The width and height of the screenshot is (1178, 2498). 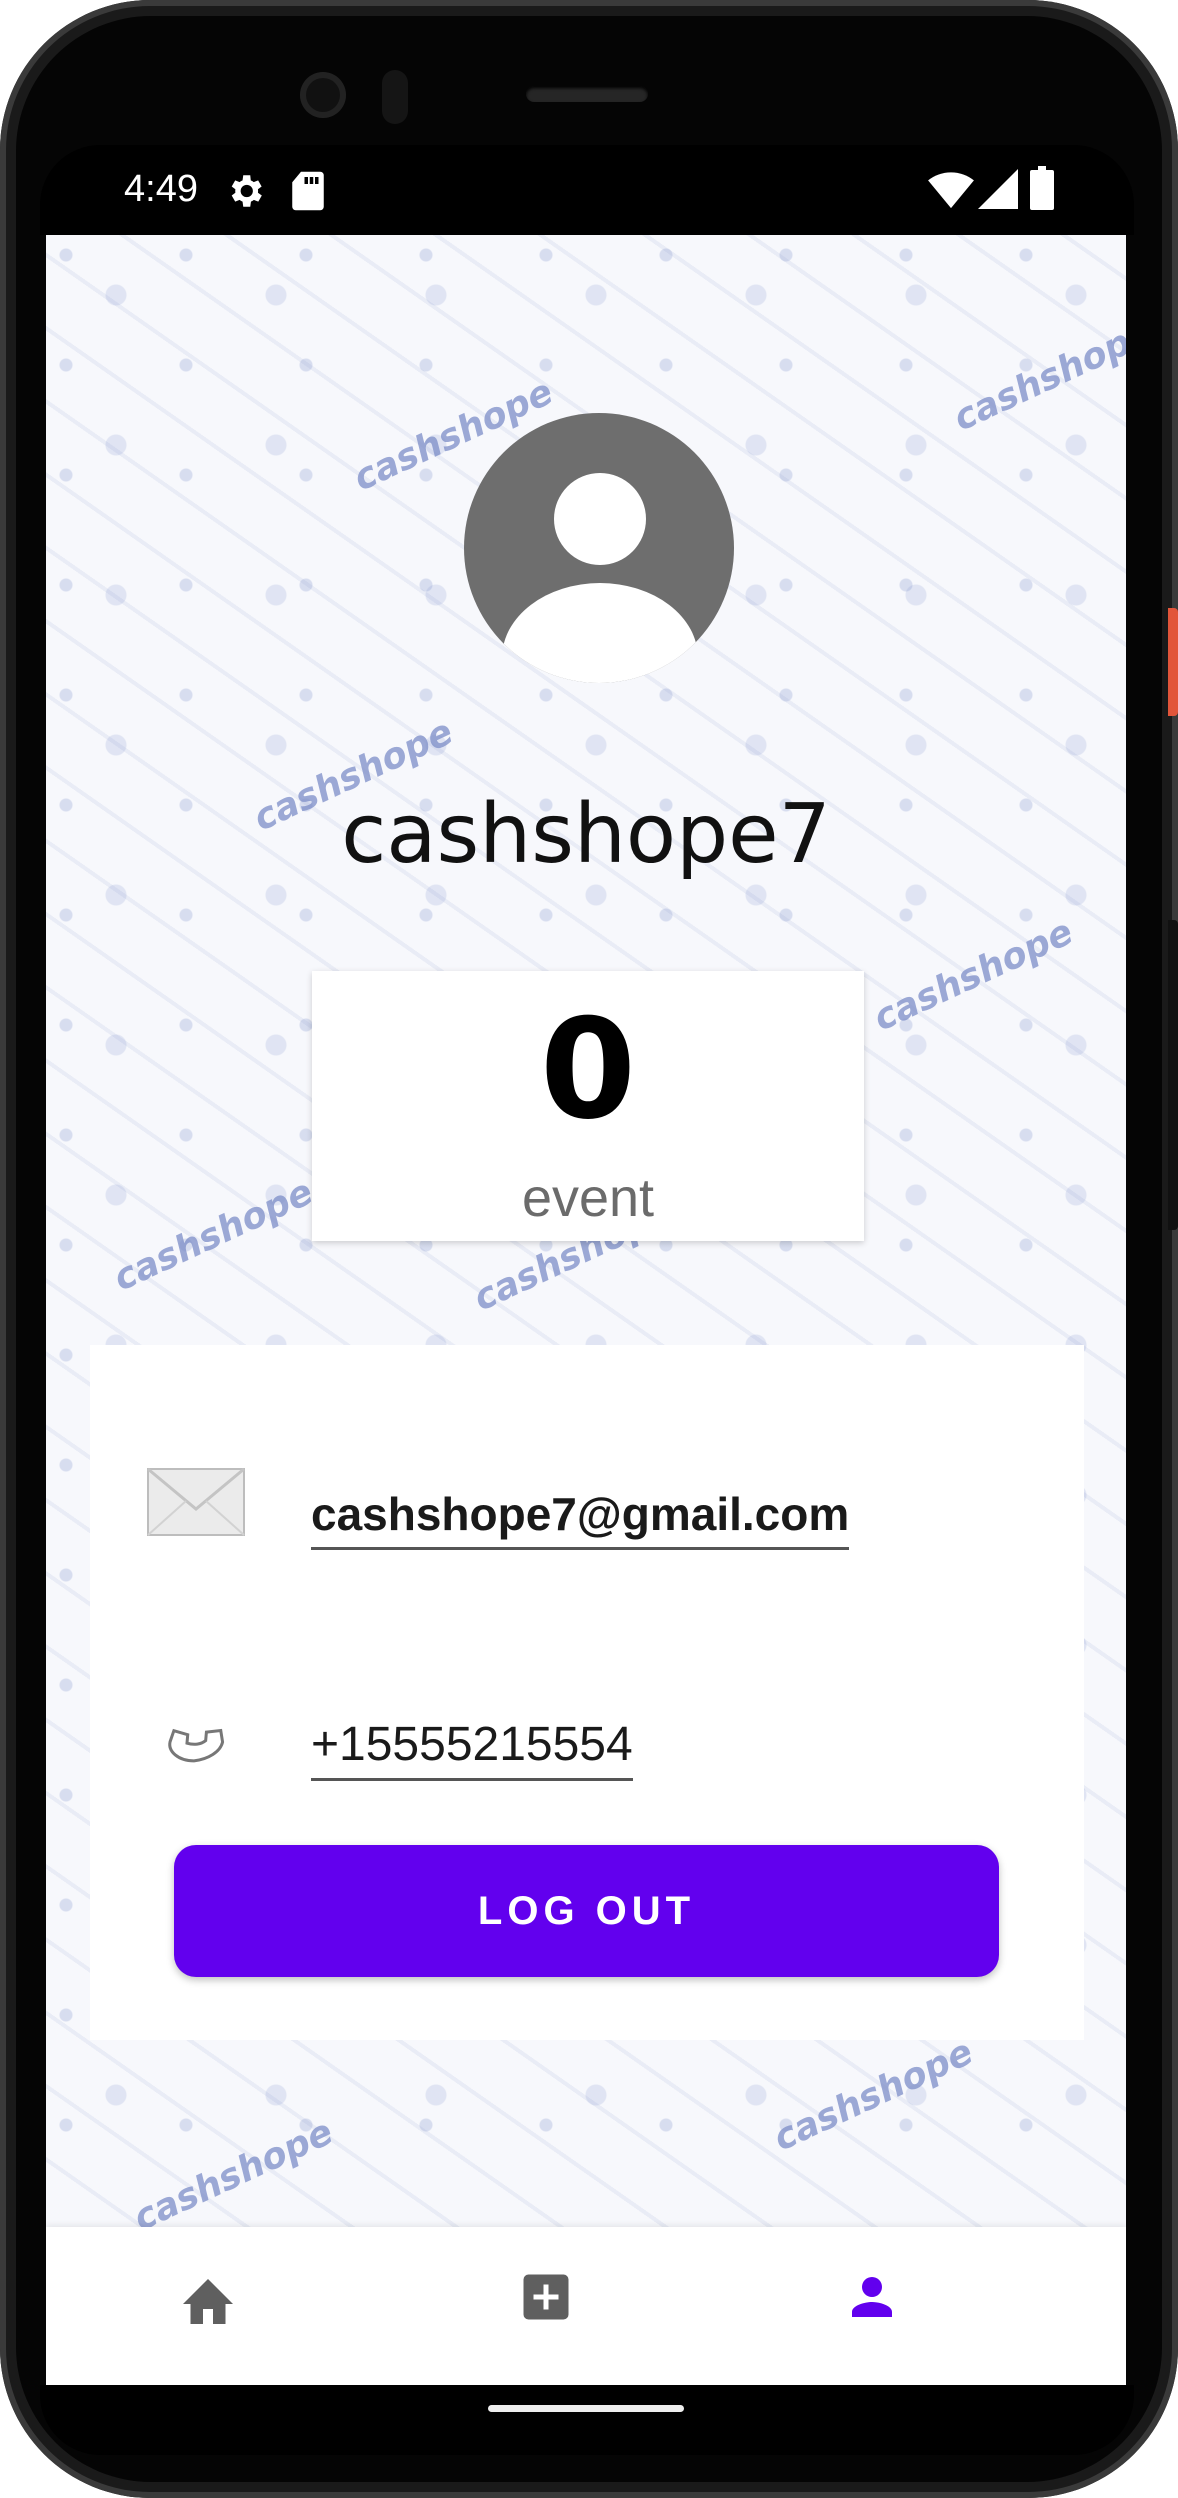 I want to click on phone-field: +15555215554, so click(x=472, y=1749).